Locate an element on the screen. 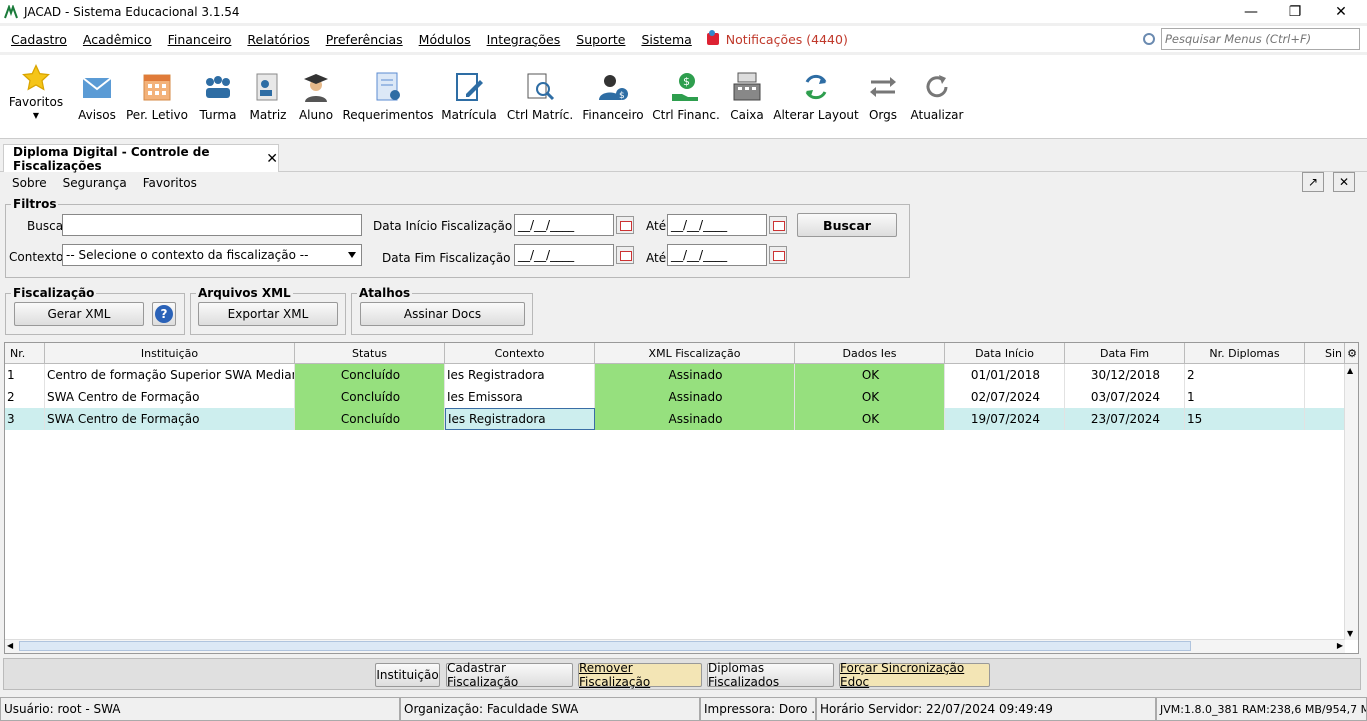 The image size is (1367, 721). scroll-up-icon: ▲ is located at coordinates (1350, 370).